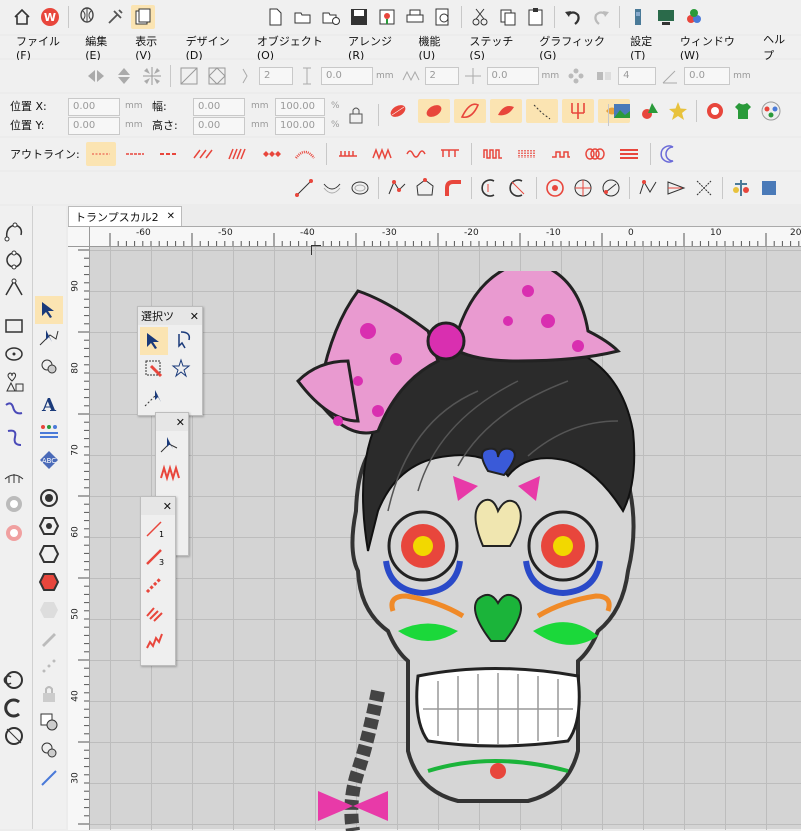  I want to click on angle-d-icon, so click(670, 76).